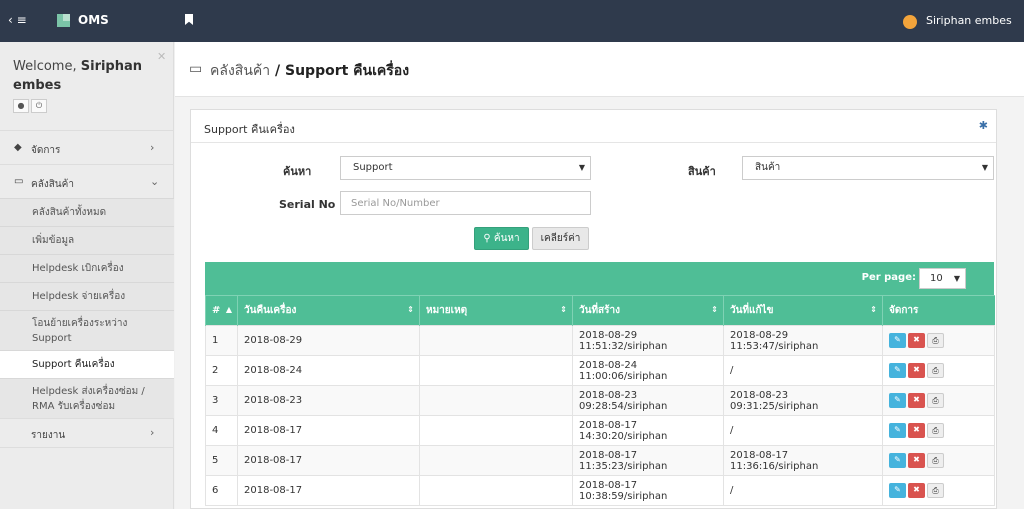 This screenshot has height=509, width=1024. Describe the element at coordinates (984, 167) in the screenshot. I see `caret-down-icon: ▼` at that location.